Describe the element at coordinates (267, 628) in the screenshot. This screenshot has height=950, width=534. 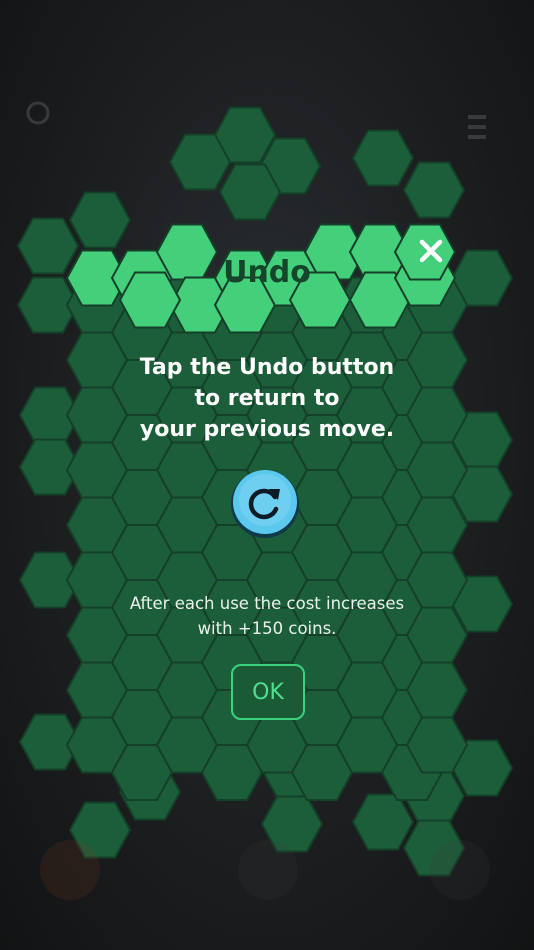
I see `cost-line: with +150 coins.` at that location.